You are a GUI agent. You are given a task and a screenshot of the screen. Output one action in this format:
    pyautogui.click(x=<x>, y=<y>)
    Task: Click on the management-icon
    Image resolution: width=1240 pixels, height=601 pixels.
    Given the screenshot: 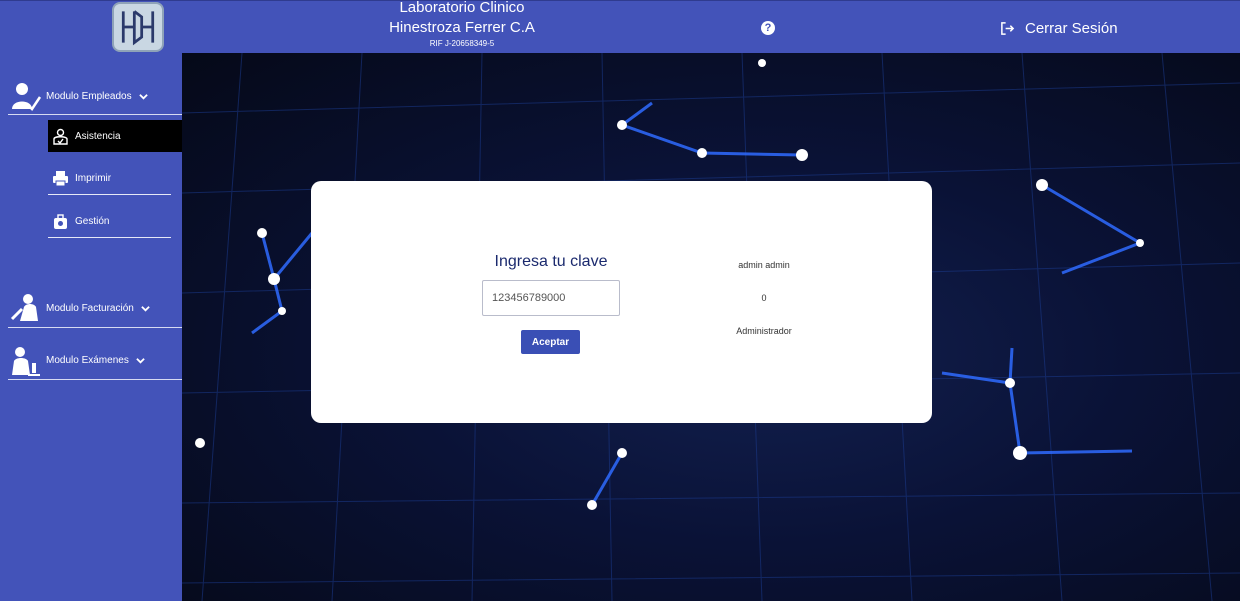 What is the action you would take?
    pyautogui.click(x=60, y=221)
    